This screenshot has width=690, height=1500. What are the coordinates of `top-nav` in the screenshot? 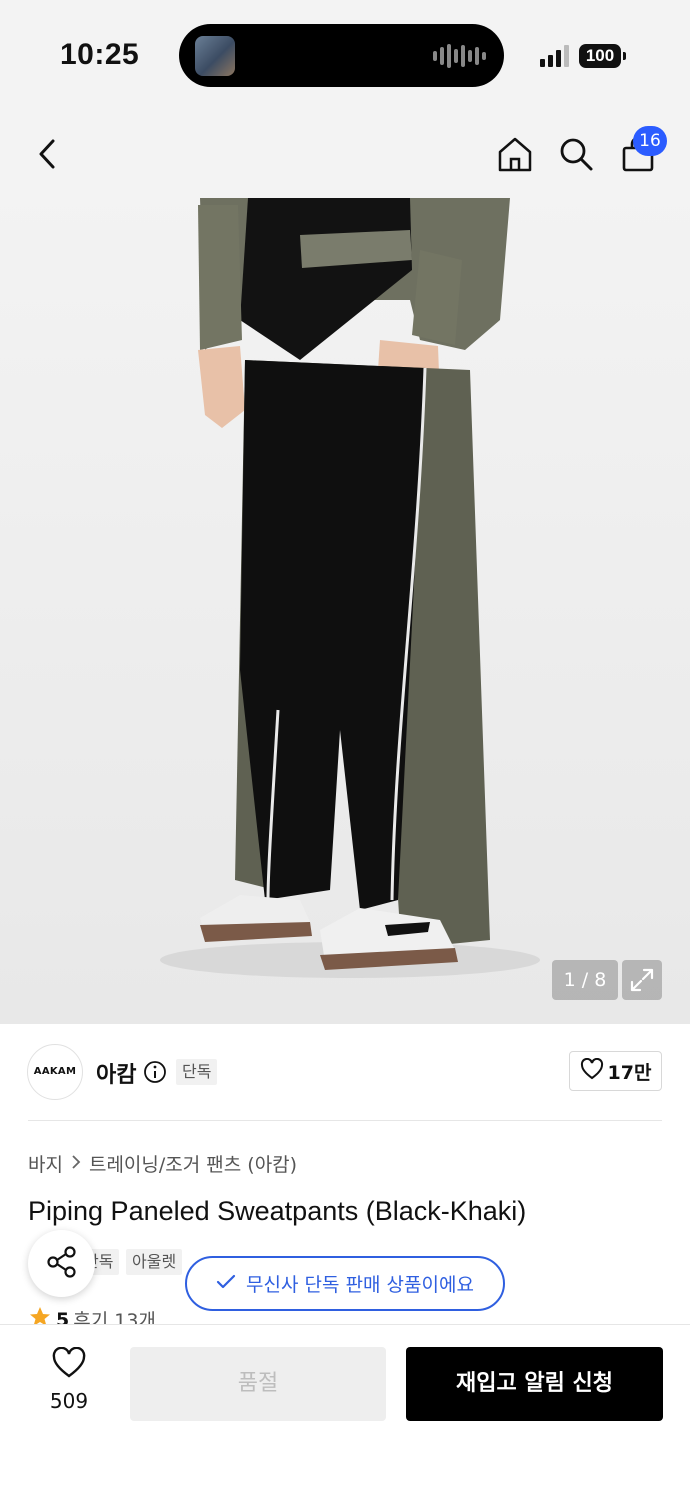 It's located at (345, 154).